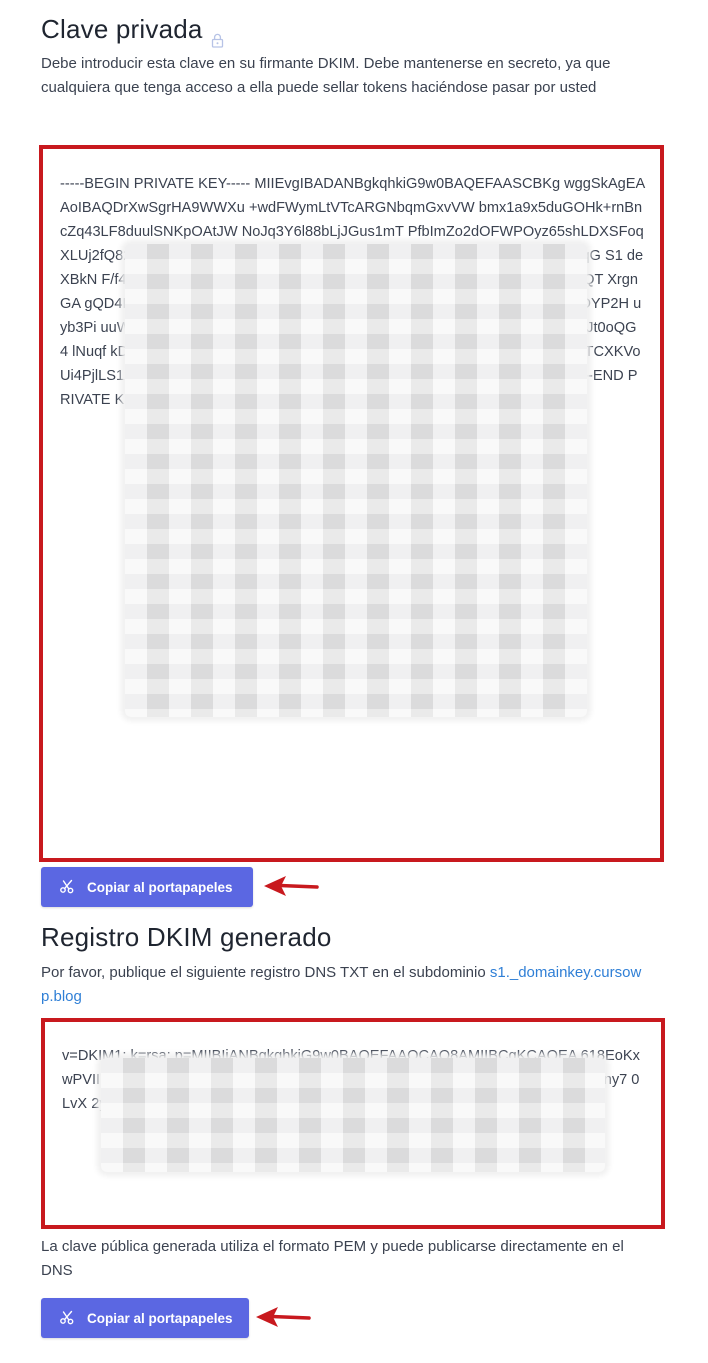  I want to click on copy-dkim-record-button: Copiar al portapapeles, so click(145, 1318).